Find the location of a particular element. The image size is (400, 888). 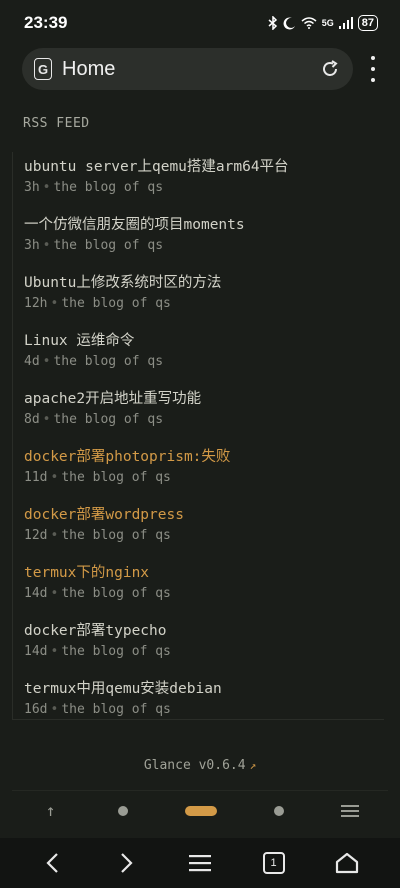

site-favicon-icon: G is located at coordinates (43, 69).